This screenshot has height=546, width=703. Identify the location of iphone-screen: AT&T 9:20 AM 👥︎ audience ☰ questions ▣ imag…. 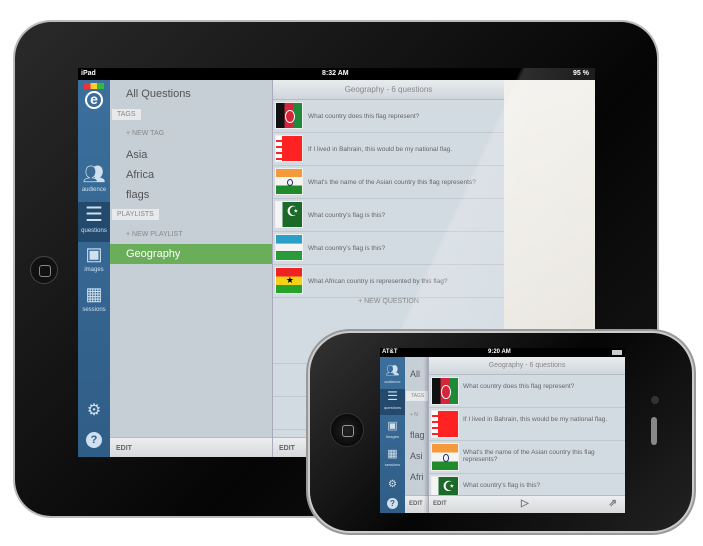
(502, 430).